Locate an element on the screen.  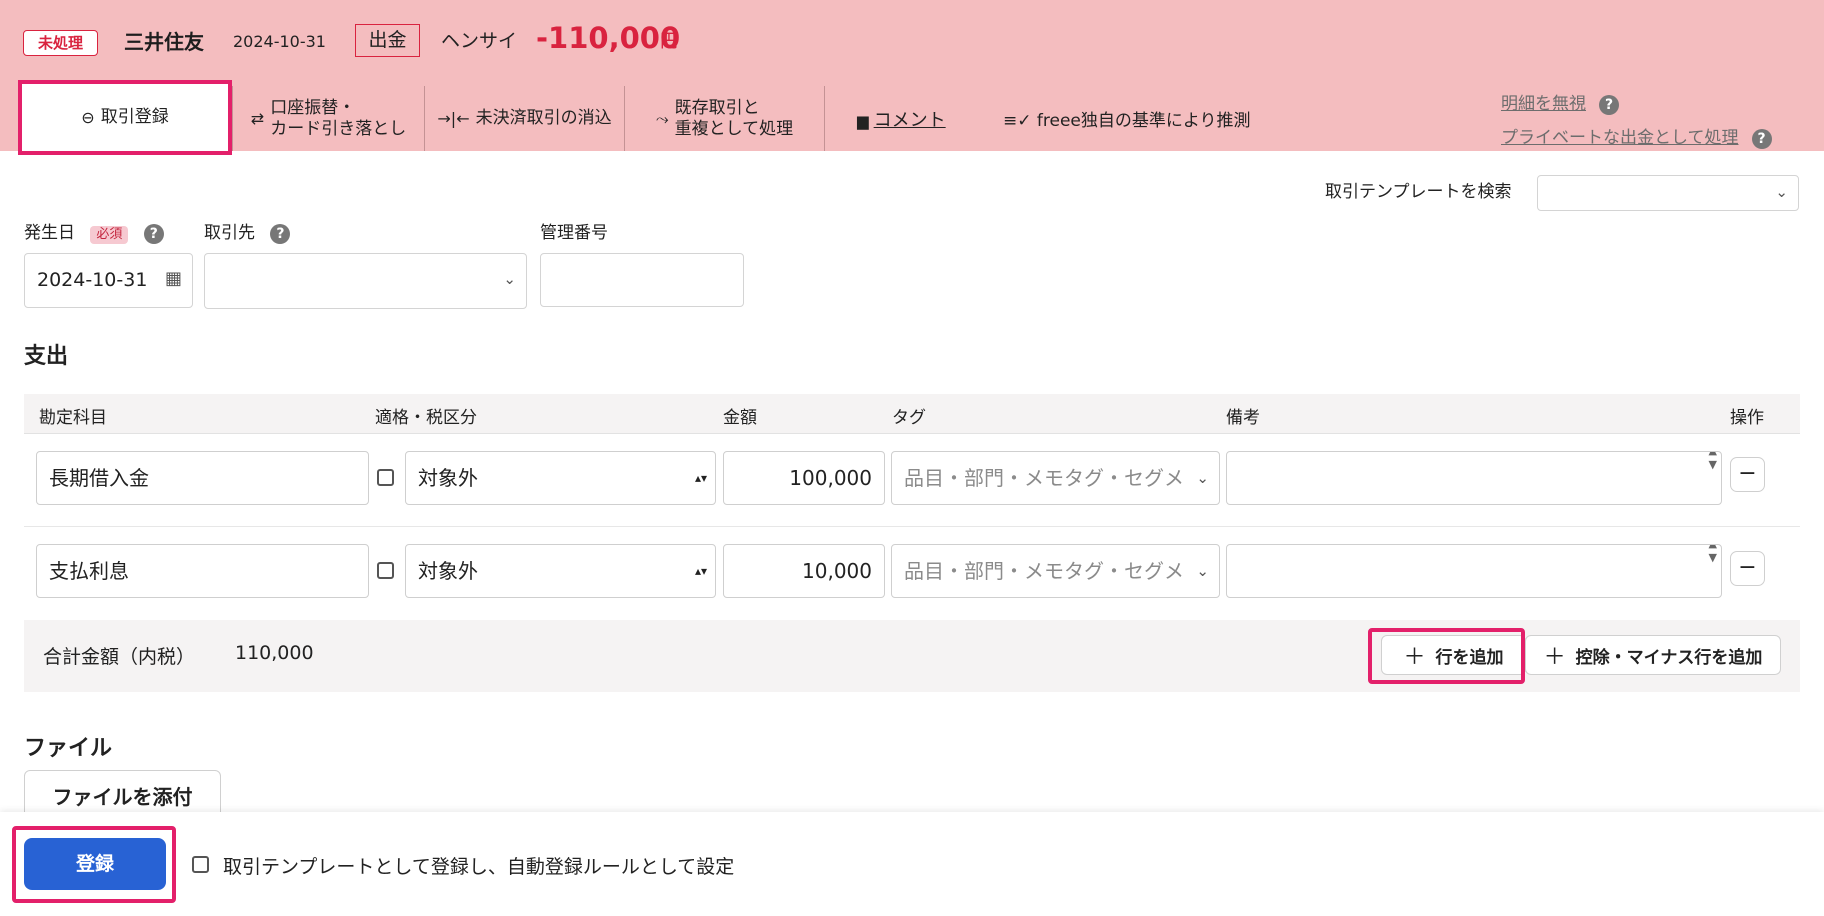
amount-input: 100,000 is located at coordinates (804, 478).